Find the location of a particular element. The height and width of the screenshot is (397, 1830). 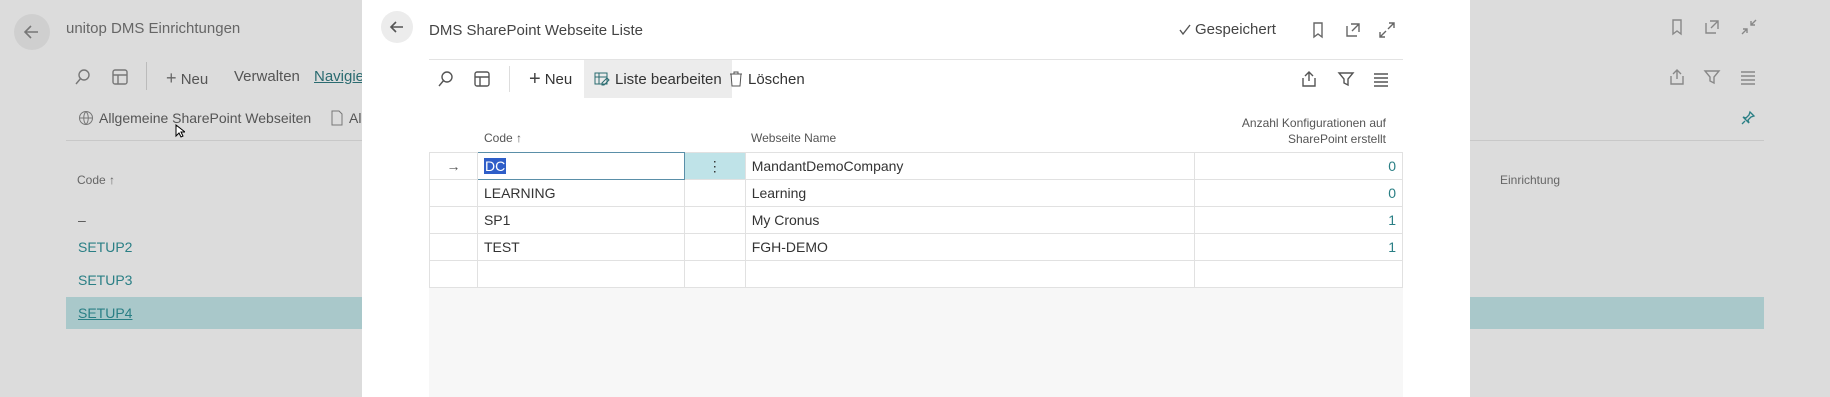

globe-icon is located at coordinates (86, 118).